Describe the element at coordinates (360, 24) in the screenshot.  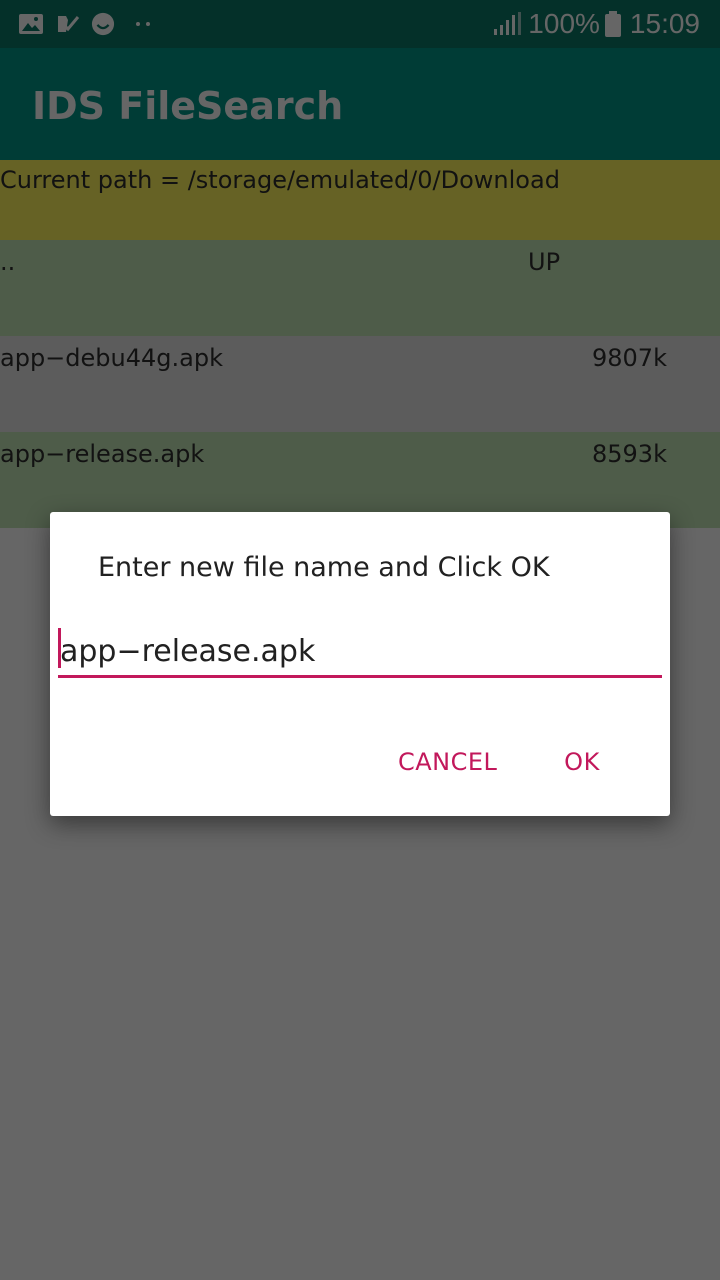
I see `status-bar: 100% 15:09` at that location.